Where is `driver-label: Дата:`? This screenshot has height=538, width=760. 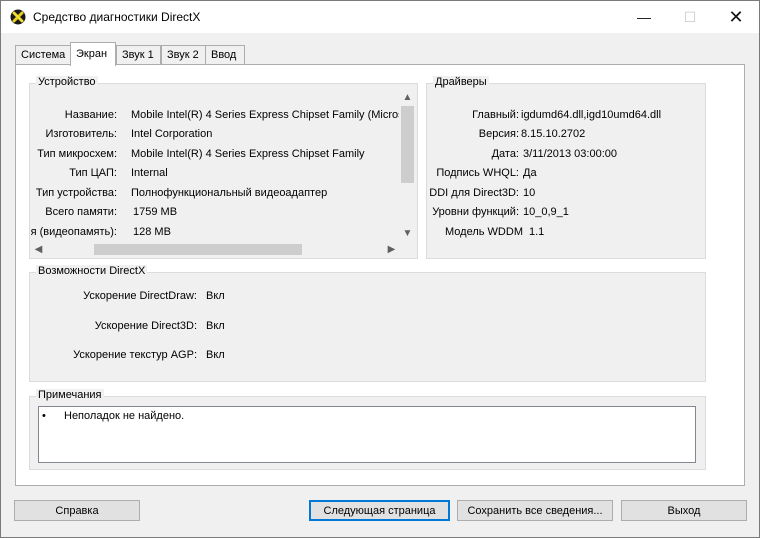
driver-label: Дата: is located at coordinates (505, 154).